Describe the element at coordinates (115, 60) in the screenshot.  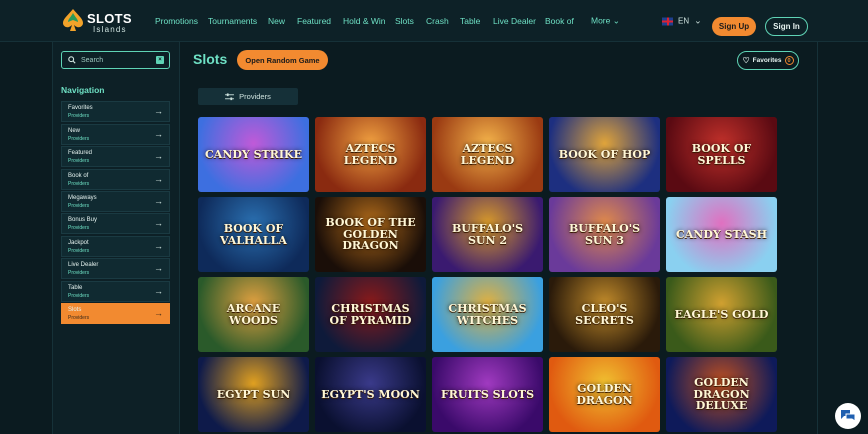
I see `search-input: Search ×` at that location.